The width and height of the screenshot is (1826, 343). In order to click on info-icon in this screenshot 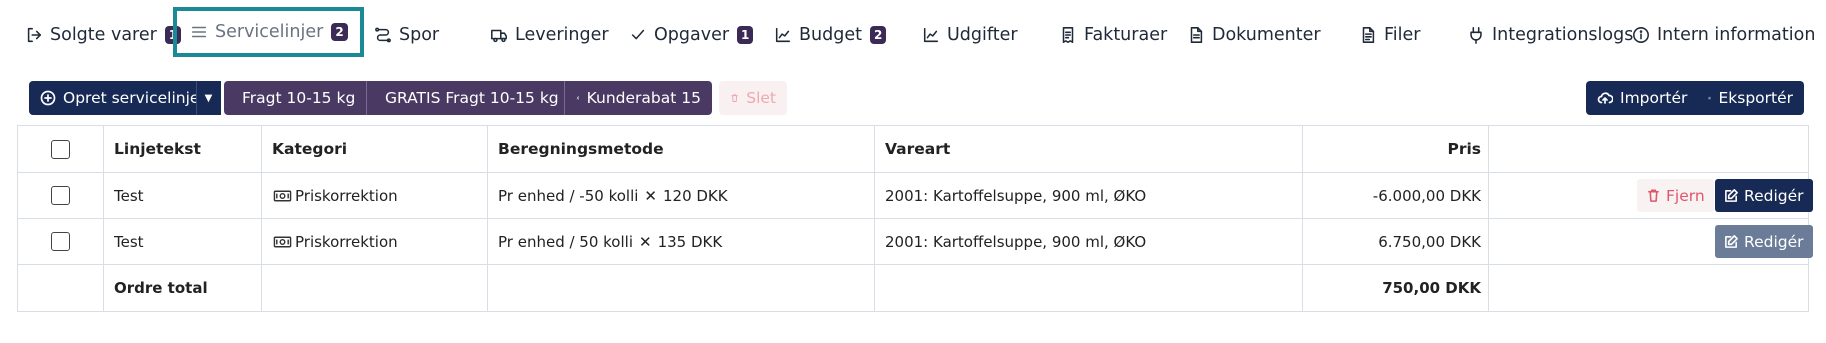, I will do `click(1641, 35)`.